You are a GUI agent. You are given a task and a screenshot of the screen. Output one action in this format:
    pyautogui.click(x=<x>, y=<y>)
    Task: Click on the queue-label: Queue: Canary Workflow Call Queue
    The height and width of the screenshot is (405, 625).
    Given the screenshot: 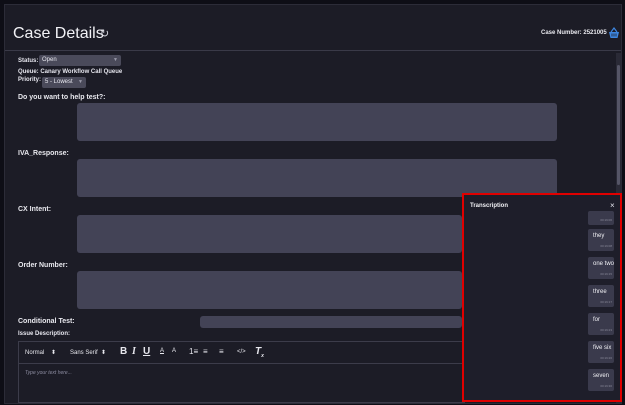 What is the action you would take?
    pyautogui.click(x=70, y=72)
    